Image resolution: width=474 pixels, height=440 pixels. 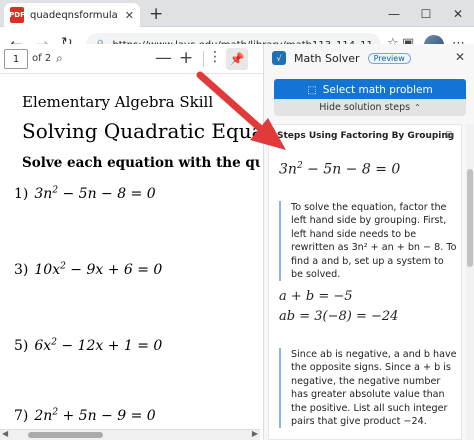 I want to click on tab-bar: PDF quadeqnsformula ✕ + — ☐ ✕, so click(x=237, y=13).